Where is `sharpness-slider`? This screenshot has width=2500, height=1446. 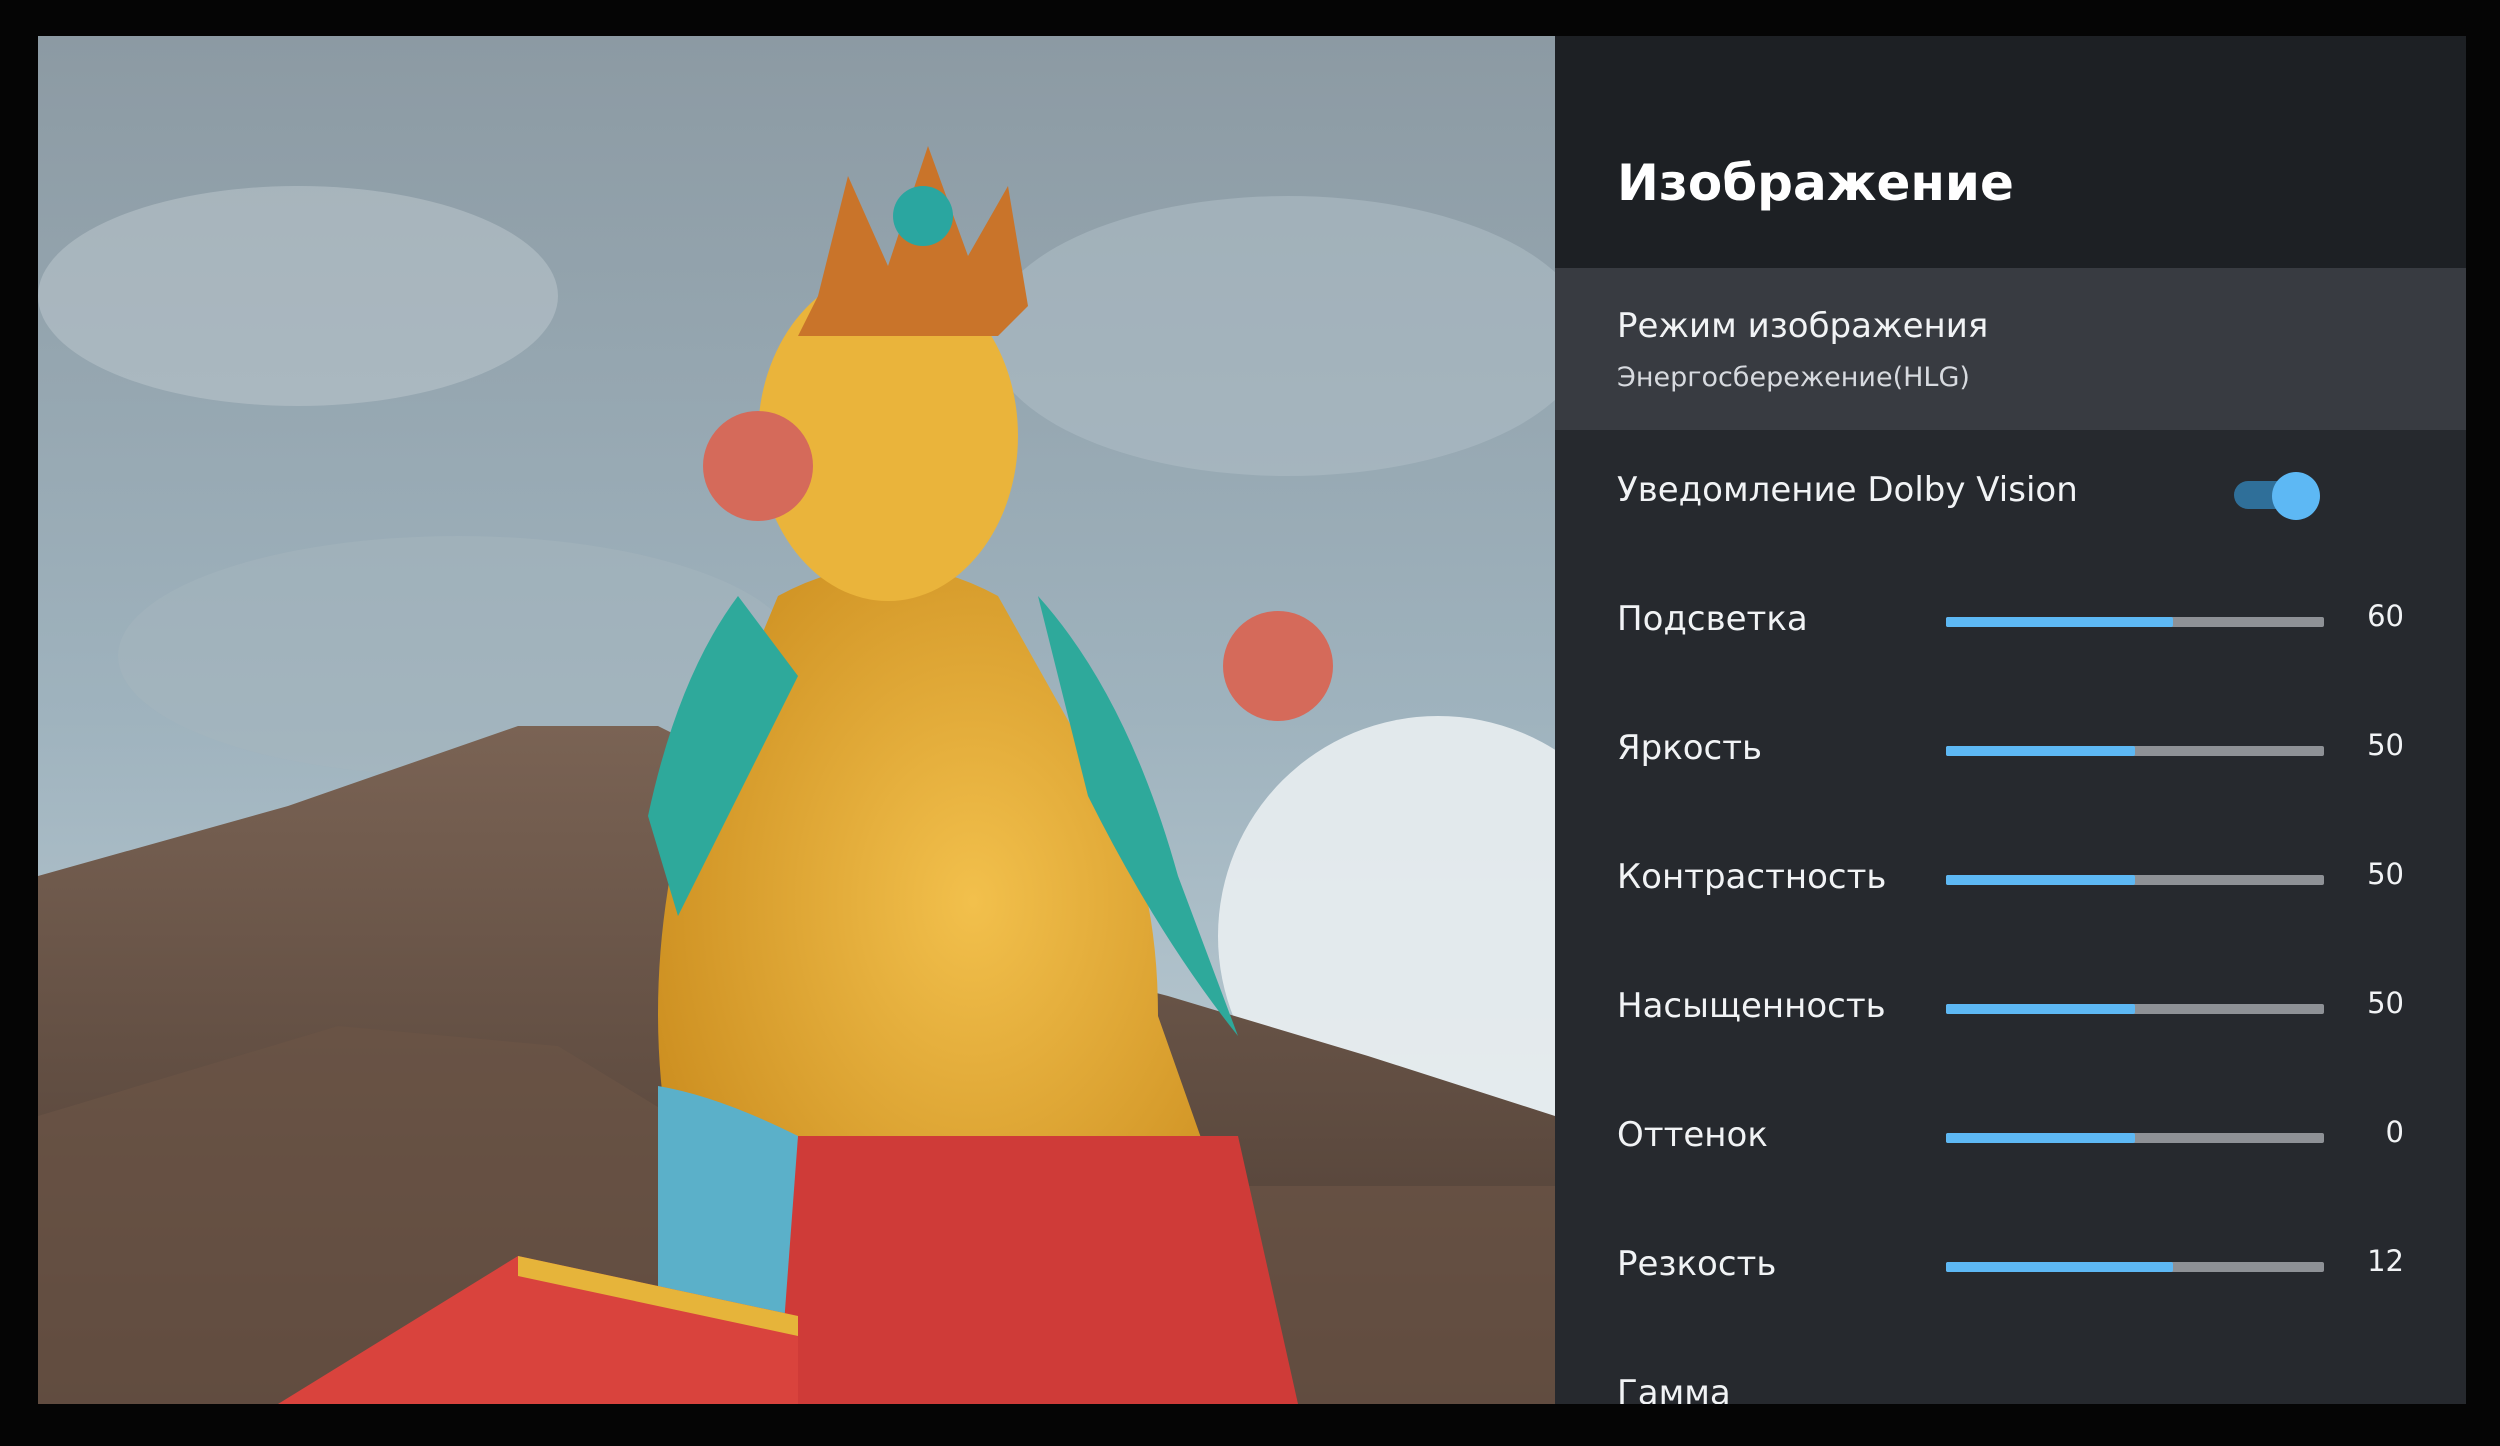 sharpness-slider is located at coordinates (2135, 1267).